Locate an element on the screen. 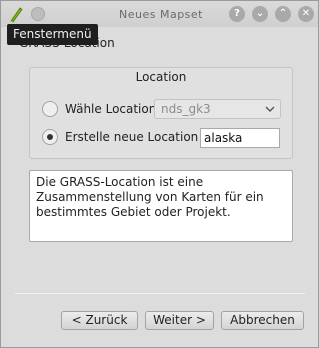 The height and width of the screenshot is (348, 320). select-location-label: Wähle Location is located at coordinates (110, 109).